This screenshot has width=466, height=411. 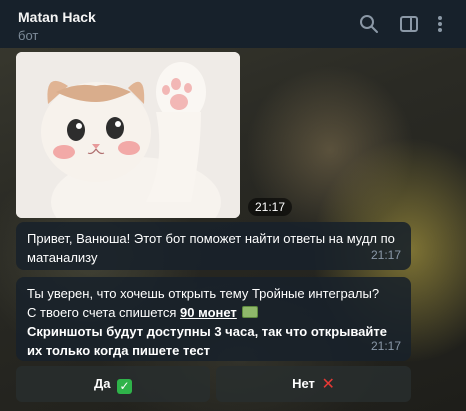 I want to click on cross-mark-icon: ✕, so click(x=328, y=384).